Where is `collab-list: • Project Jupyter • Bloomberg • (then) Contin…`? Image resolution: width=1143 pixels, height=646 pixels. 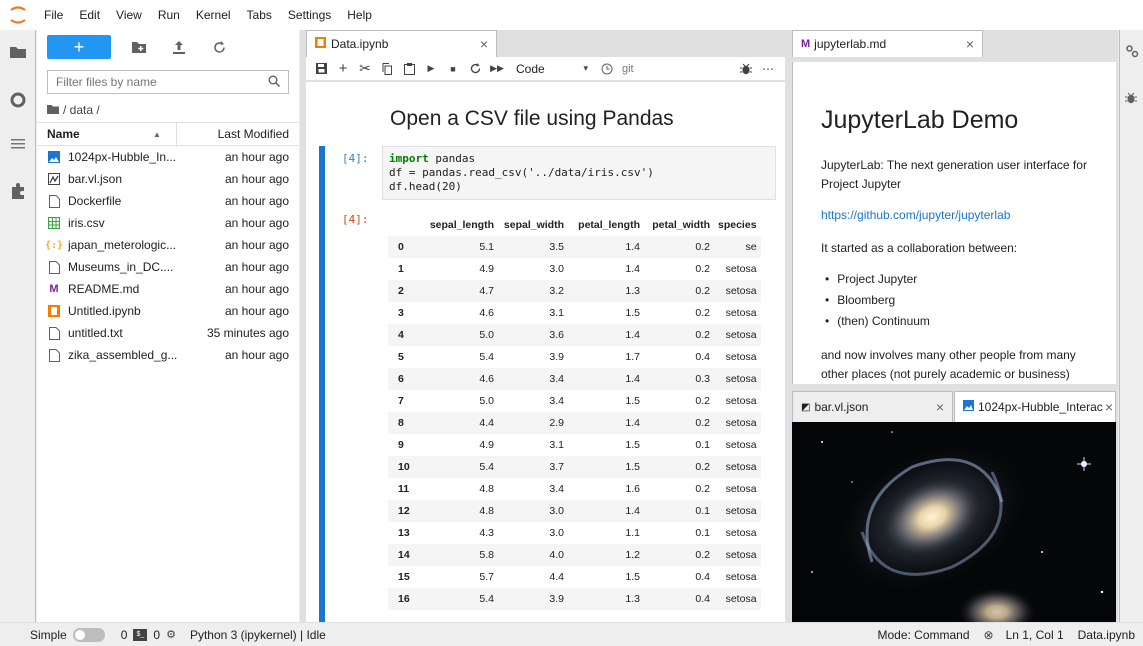
collab-list: • Project Jupyter • Bloomberg • (then) Contin… is located at coordinates (877, 303).